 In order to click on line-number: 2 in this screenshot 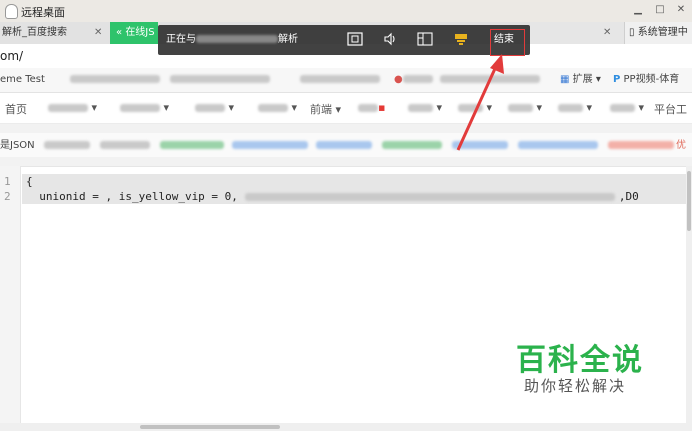, I will do `click(7, 196)`.